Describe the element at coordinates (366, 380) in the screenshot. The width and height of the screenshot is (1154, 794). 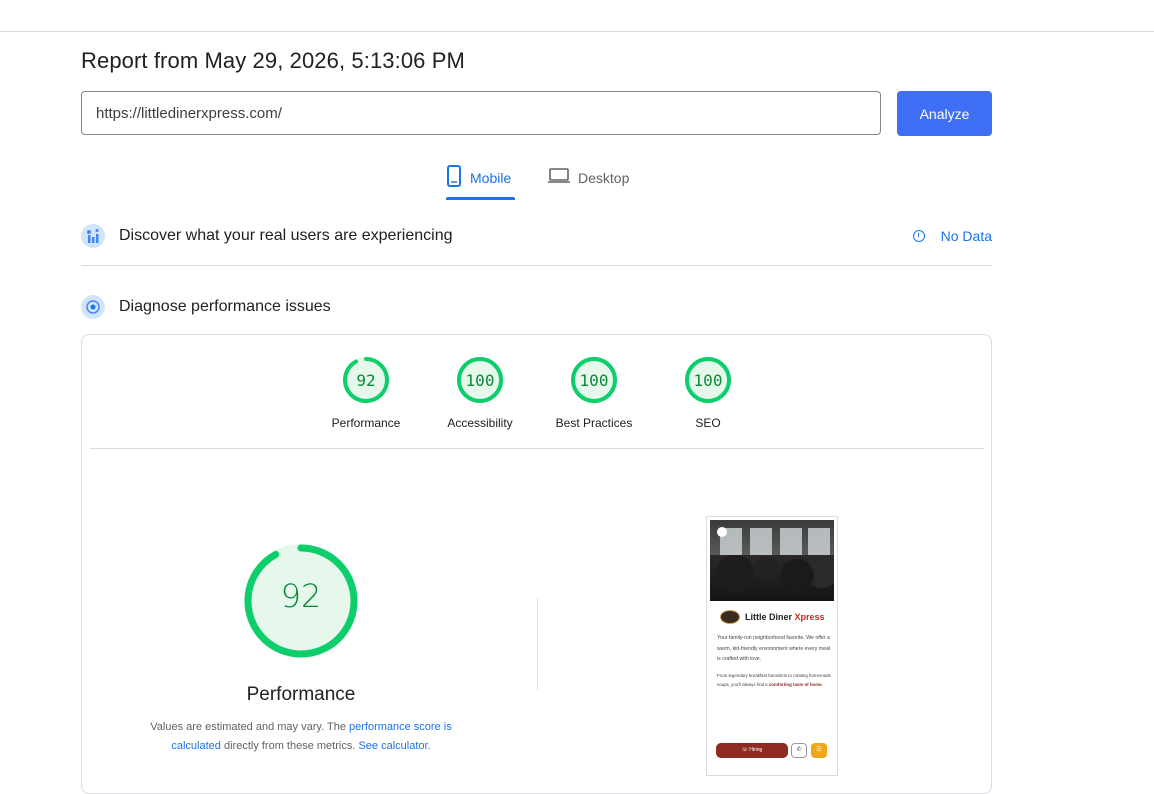
I see `score-value: 92` at that location.